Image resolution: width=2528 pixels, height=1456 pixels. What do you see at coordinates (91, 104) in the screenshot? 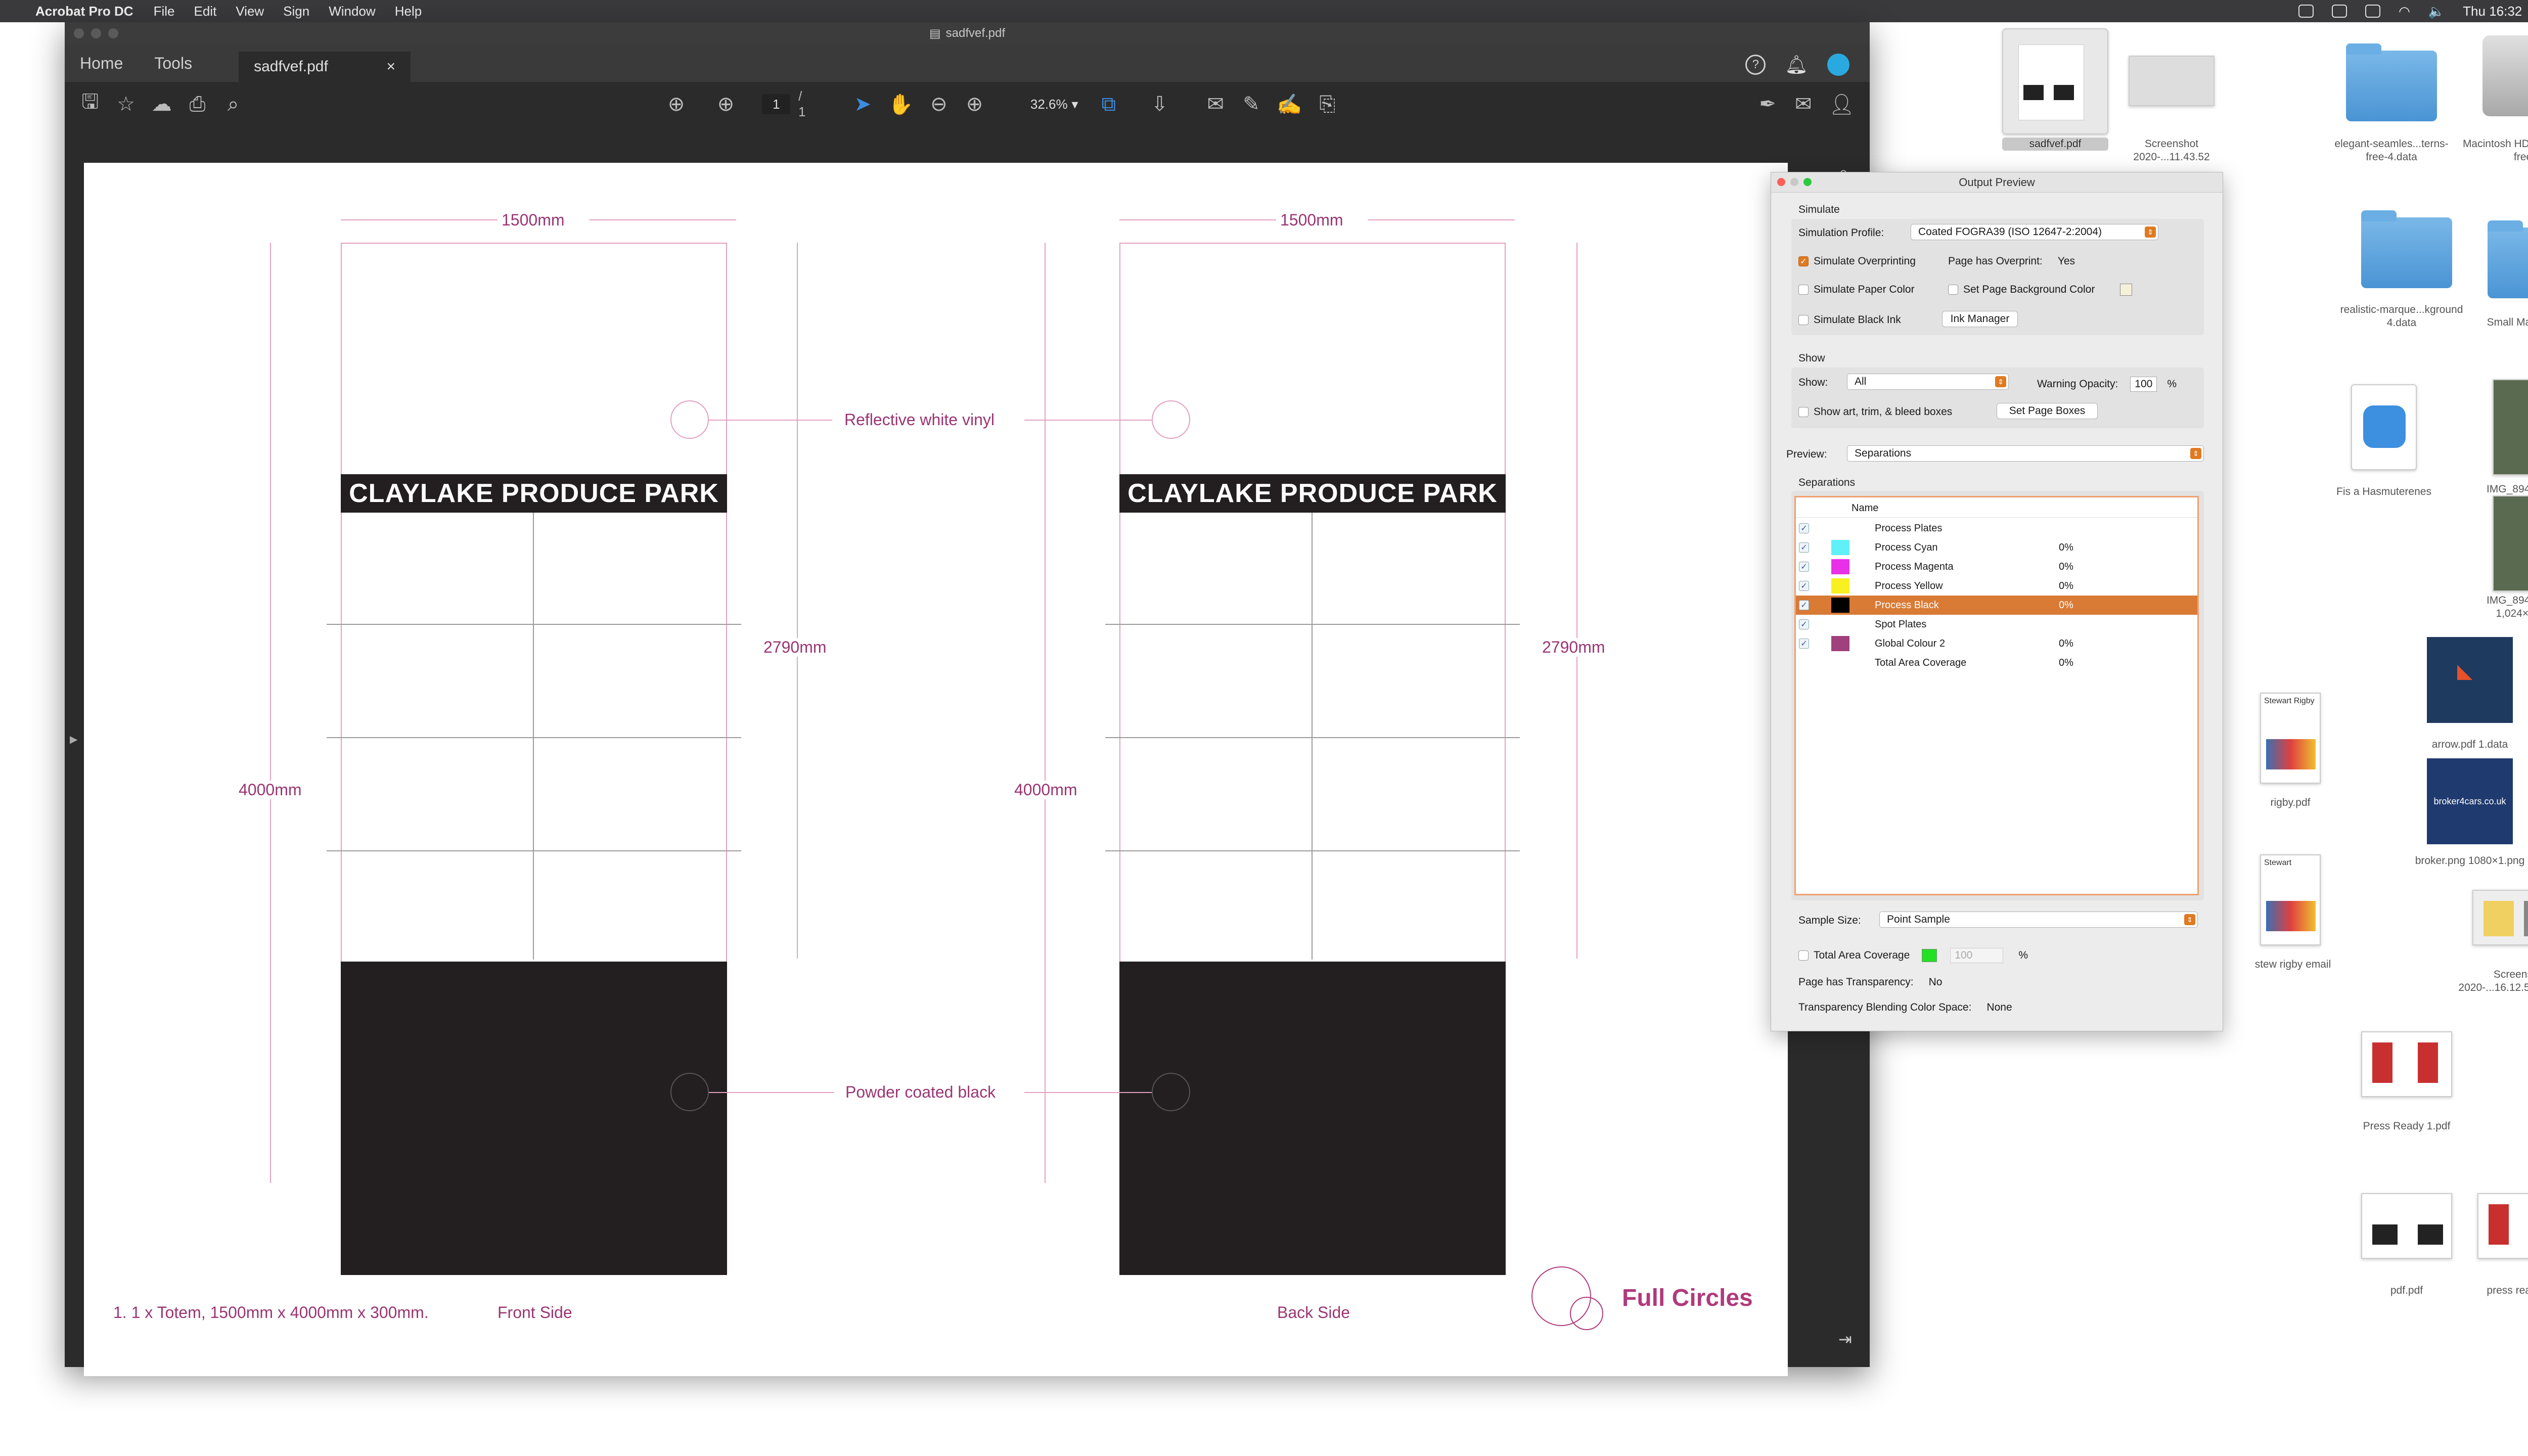
I see `save-icon: 🖫` at bounding box center [91, 104].